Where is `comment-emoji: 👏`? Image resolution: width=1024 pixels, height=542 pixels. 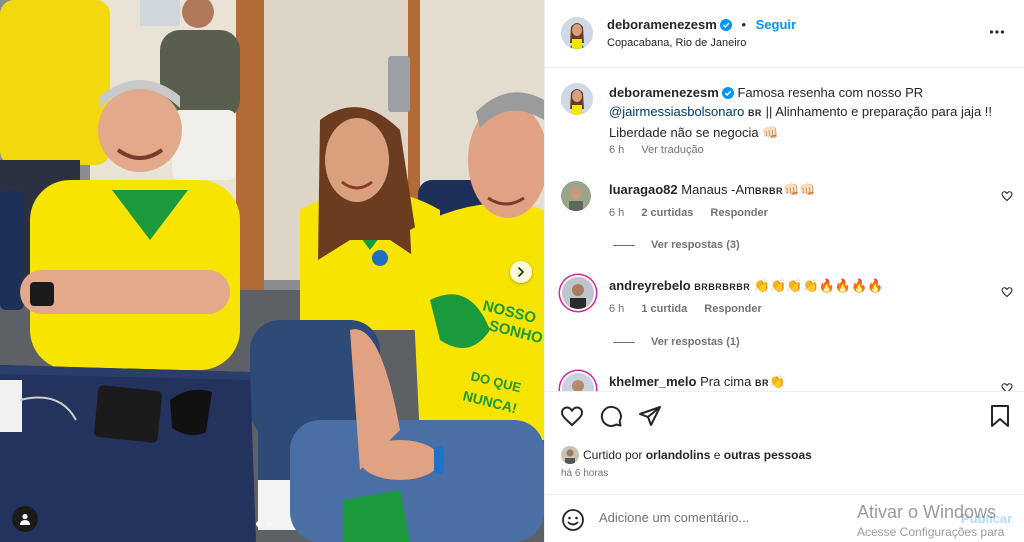 comment-emoji: 👏 is located at coordinates (777, 381).